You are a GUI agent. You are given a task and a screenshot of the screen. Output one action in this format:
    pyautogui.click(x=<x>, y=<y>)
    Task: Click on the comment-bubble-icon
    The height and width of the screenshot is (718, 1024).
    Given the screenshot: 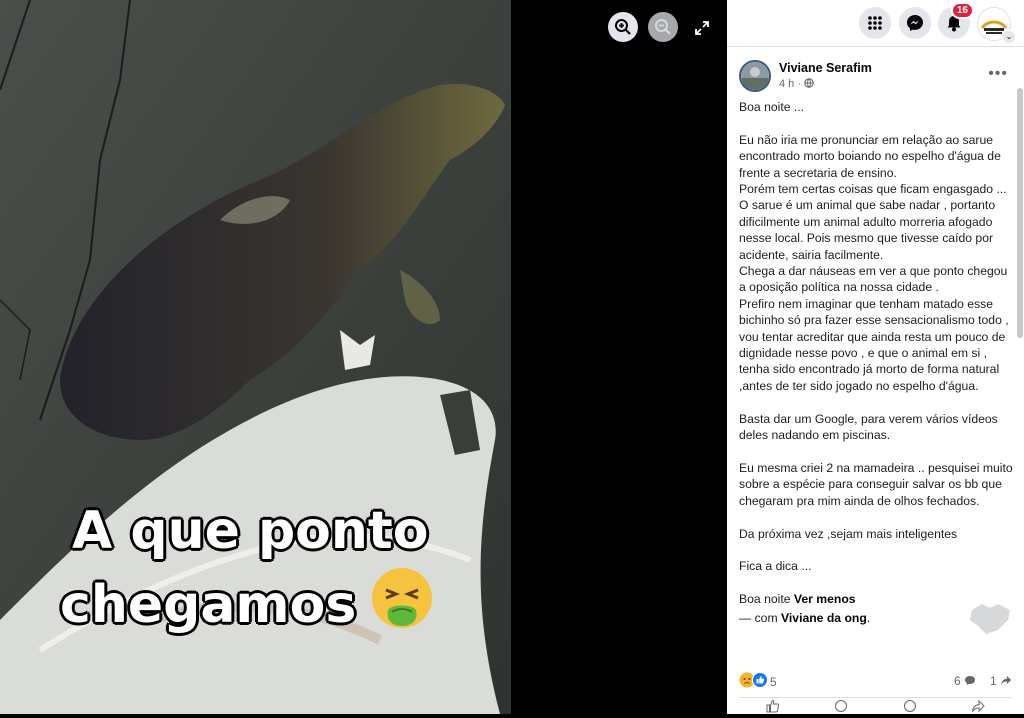 What is the action you would take?
    pyautogui.click(x=841, y=706)
    